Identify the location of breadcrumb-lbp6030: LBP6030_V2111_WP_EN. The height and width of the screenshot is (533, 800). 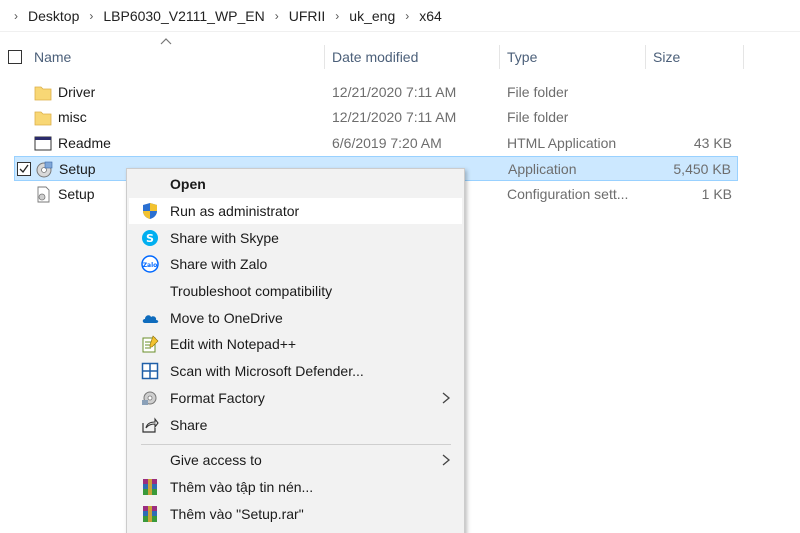
(183, 16).